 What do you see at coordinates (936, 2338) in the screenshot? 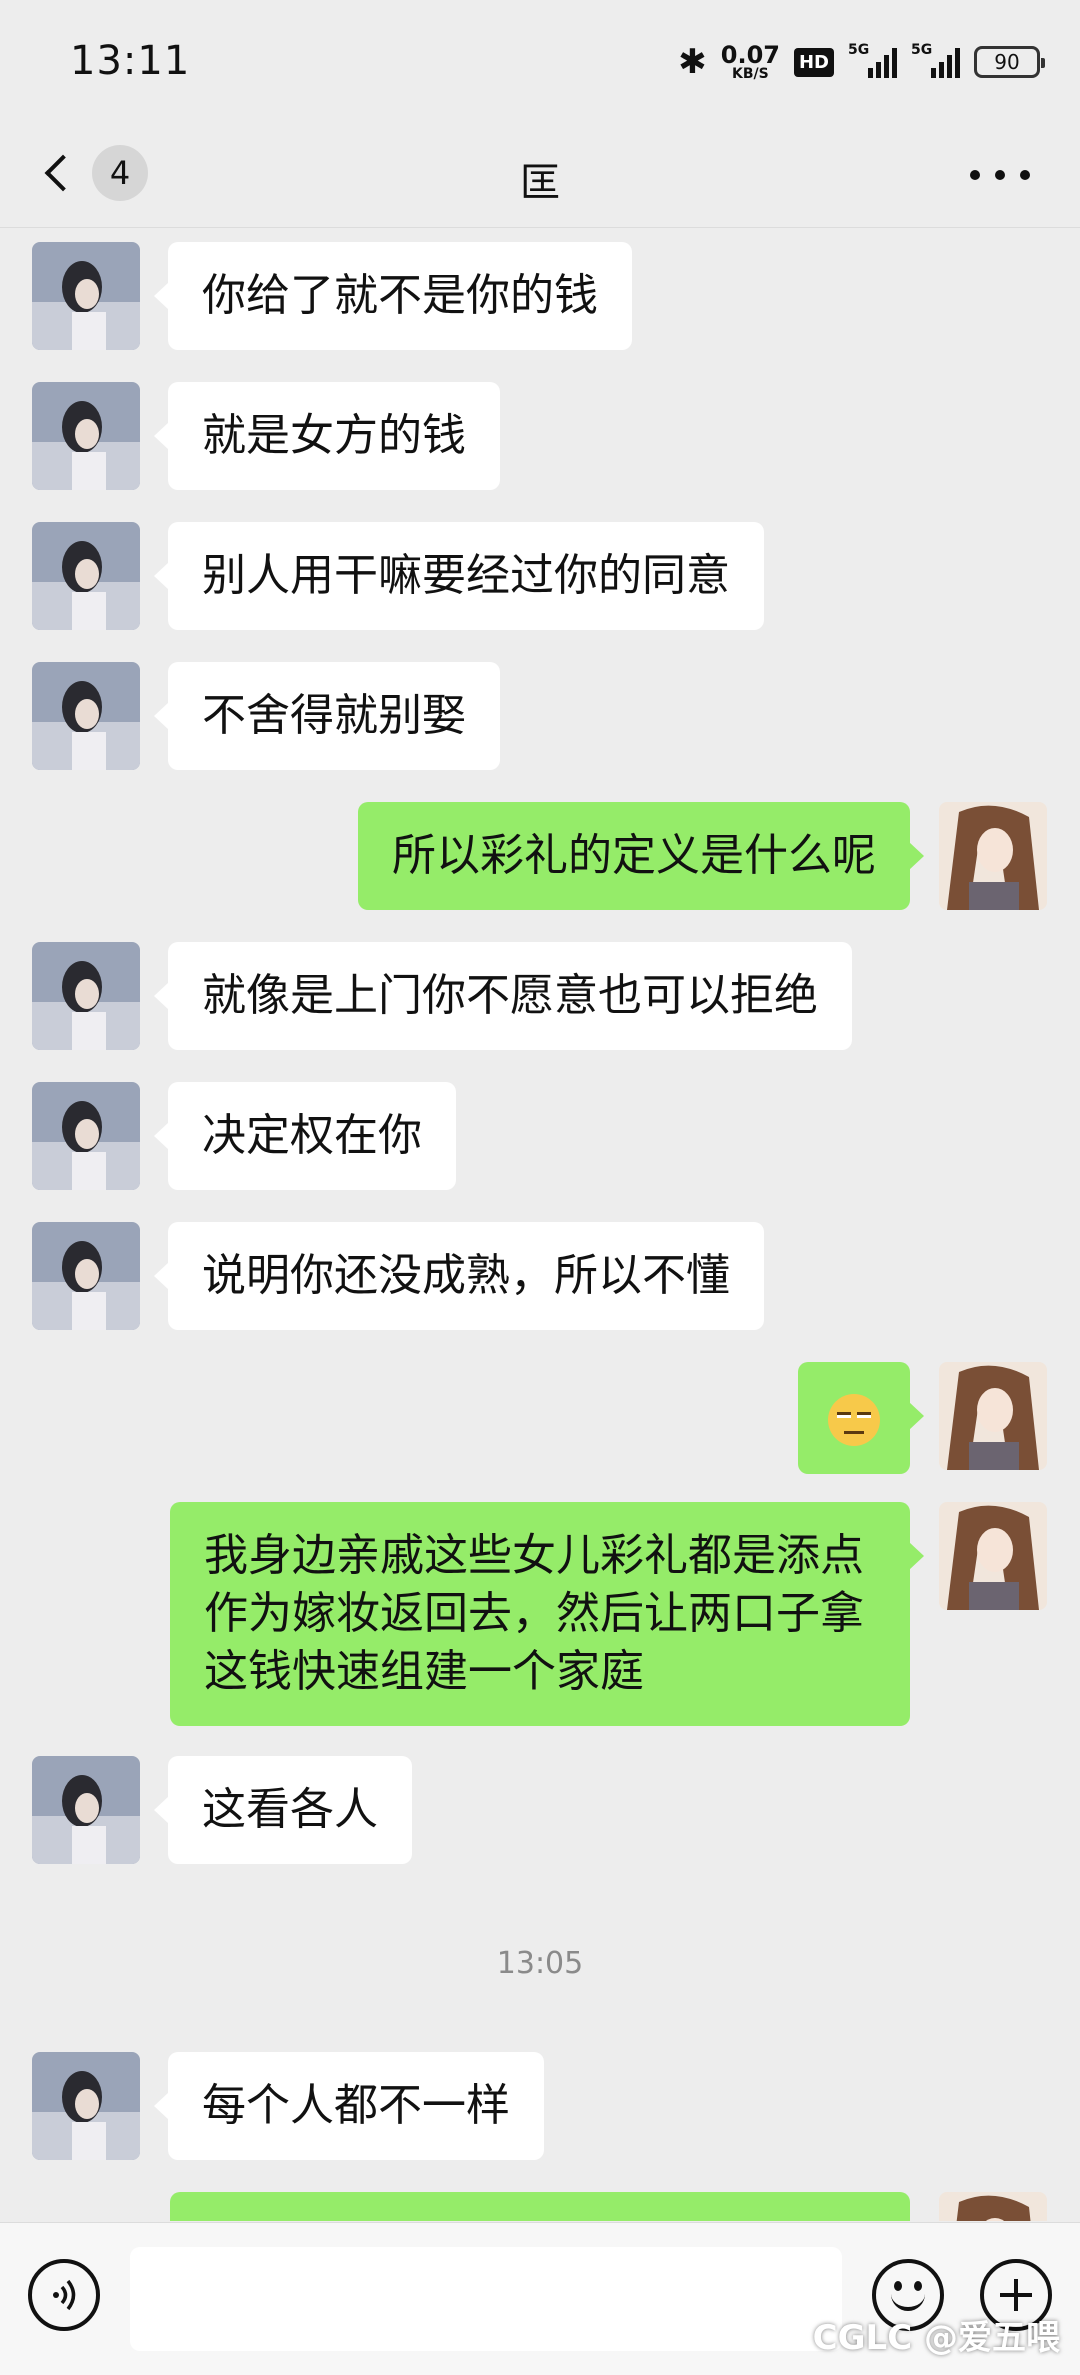
I see `watermark: CGLC @爱五喂` at bounding box center [936, 2338].